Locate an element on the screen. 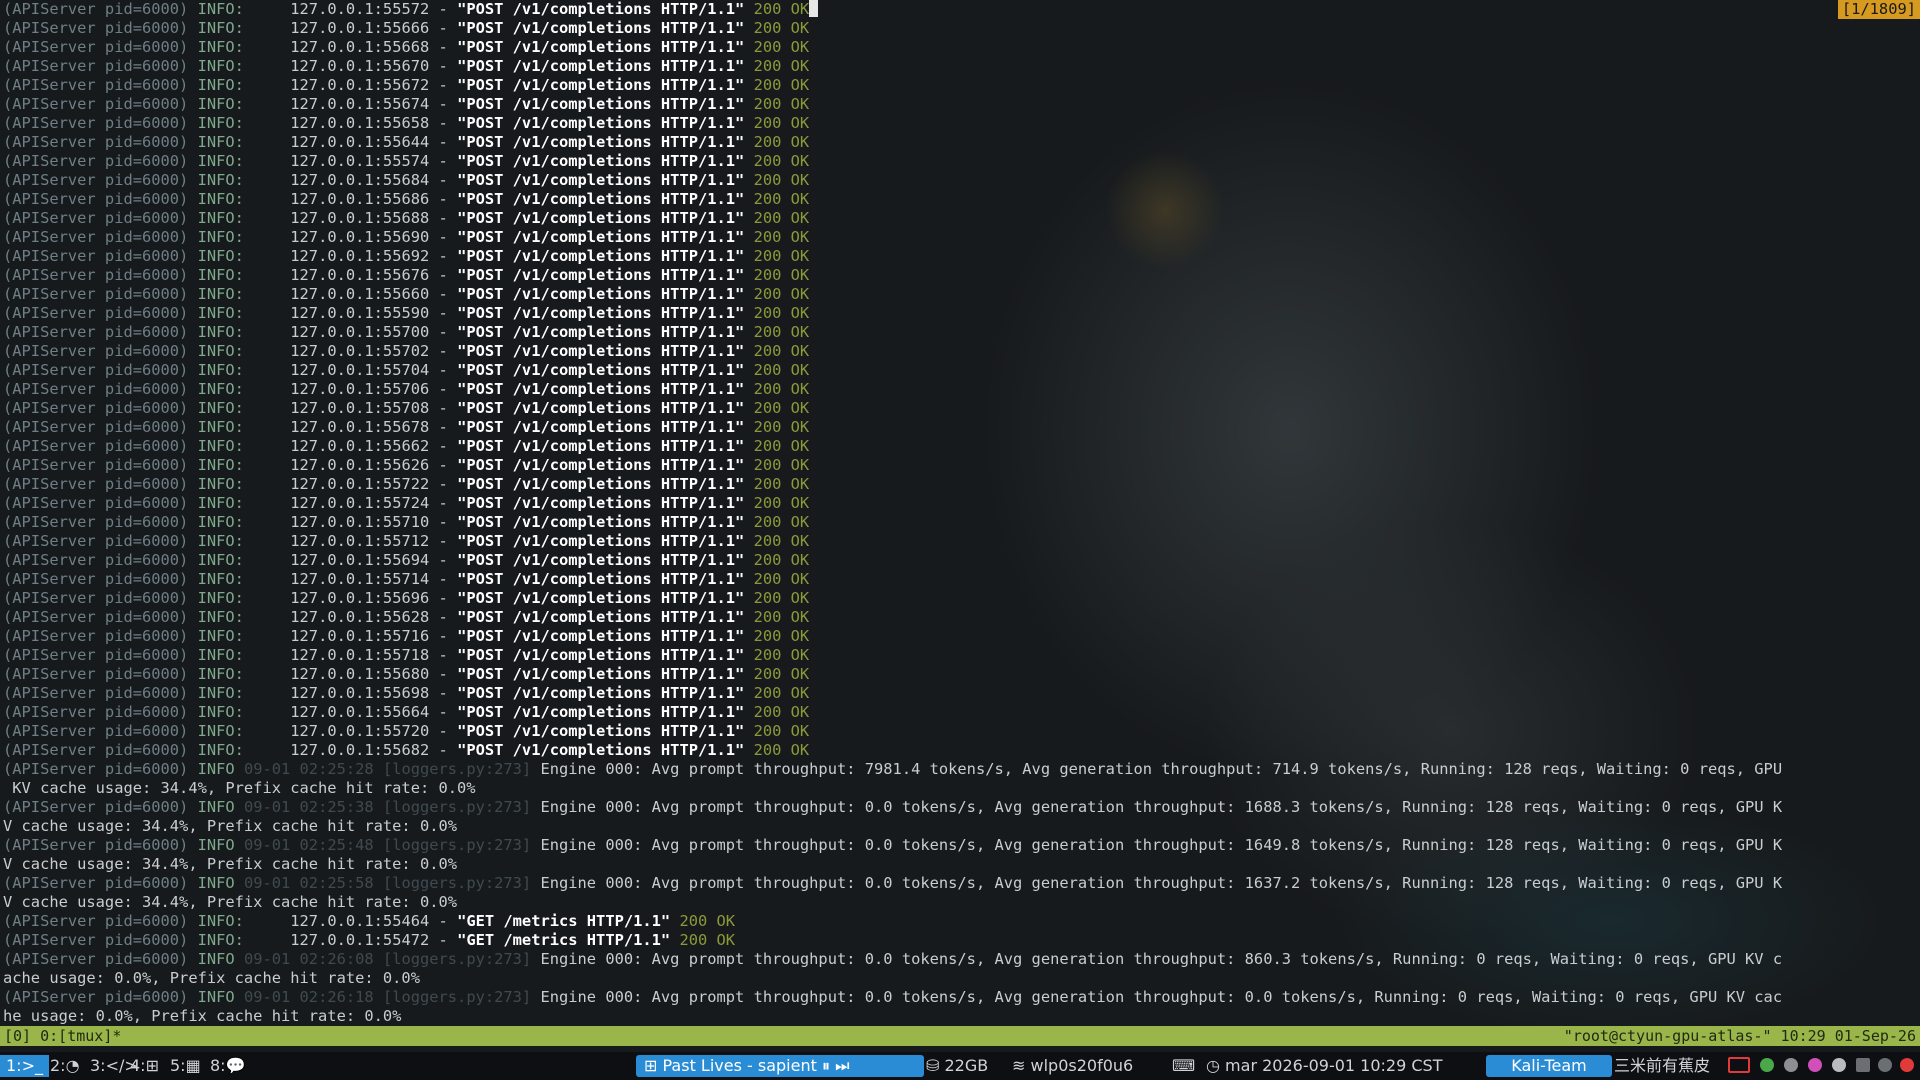  next-track-icon: ⏭ is located at coordinates (839, 1065).